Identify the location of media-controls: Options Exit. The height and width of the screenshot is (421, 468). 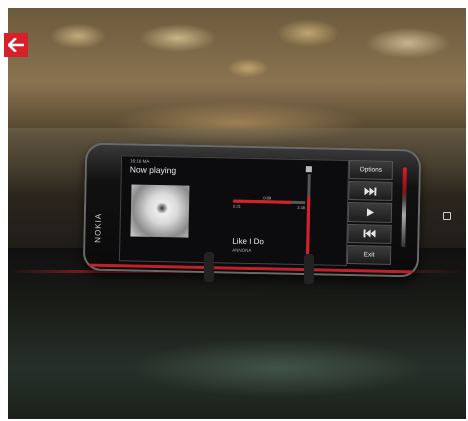
(370, 212).